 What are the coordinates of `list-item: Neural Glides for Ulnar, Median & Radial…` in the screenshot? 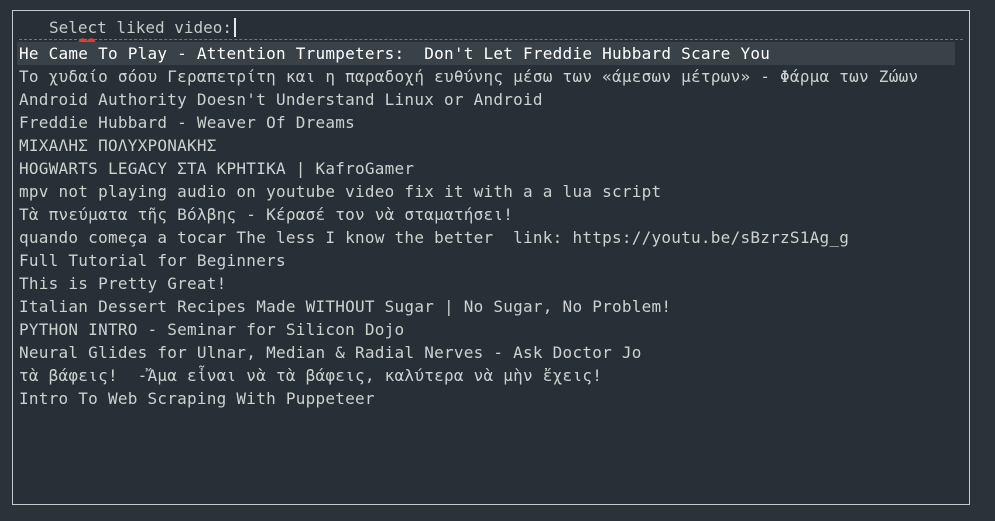 It's located at (486, 352).